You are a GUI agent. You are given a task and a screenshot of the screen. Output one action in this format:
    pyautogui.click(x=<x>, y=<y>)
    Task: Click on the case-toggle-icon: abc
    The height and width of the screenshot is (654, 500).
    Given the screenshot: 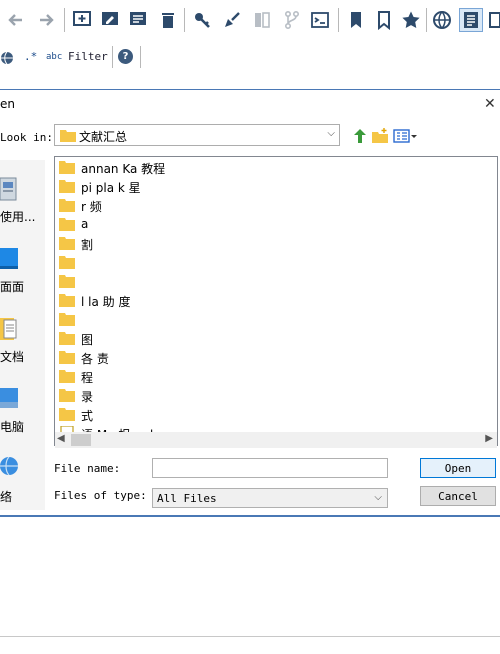 What is the action you would take?
    pyautogui.click(x=54, y=57)
    